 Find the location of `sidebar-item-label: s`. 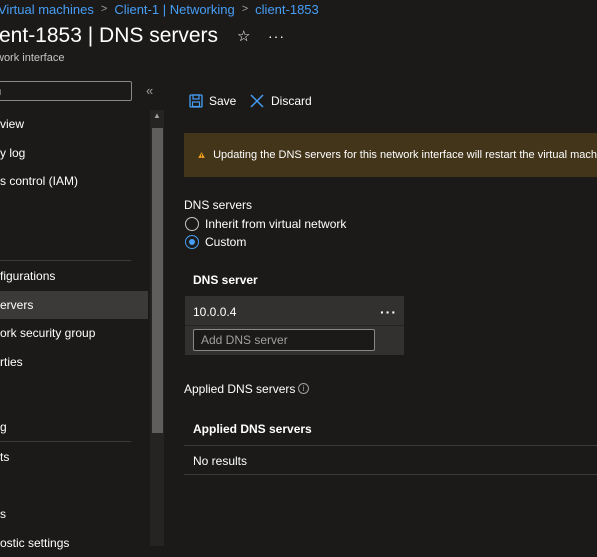

sidebar-item-label: s is located at coordinates (3, 514).